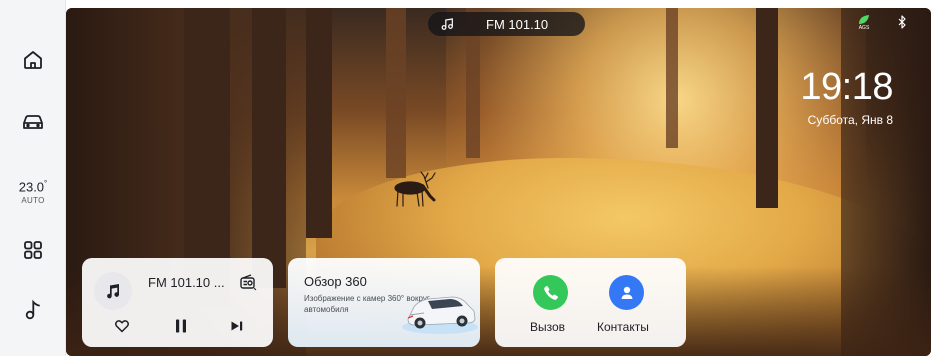 This screenshot has width=937, height=356. I want to click on phone-icon, so click(550, 292).